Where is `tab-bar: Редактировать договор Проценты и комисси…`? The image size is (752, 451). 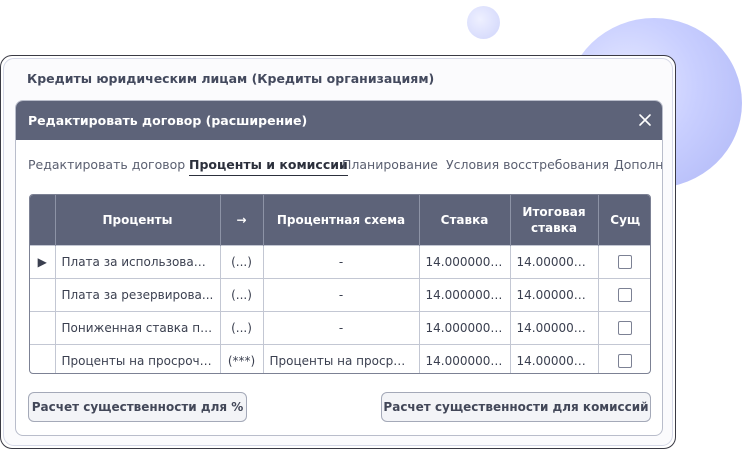
tab-bar: Редактировать договор Проценты и комисси… is located at coordinates (345, 168).